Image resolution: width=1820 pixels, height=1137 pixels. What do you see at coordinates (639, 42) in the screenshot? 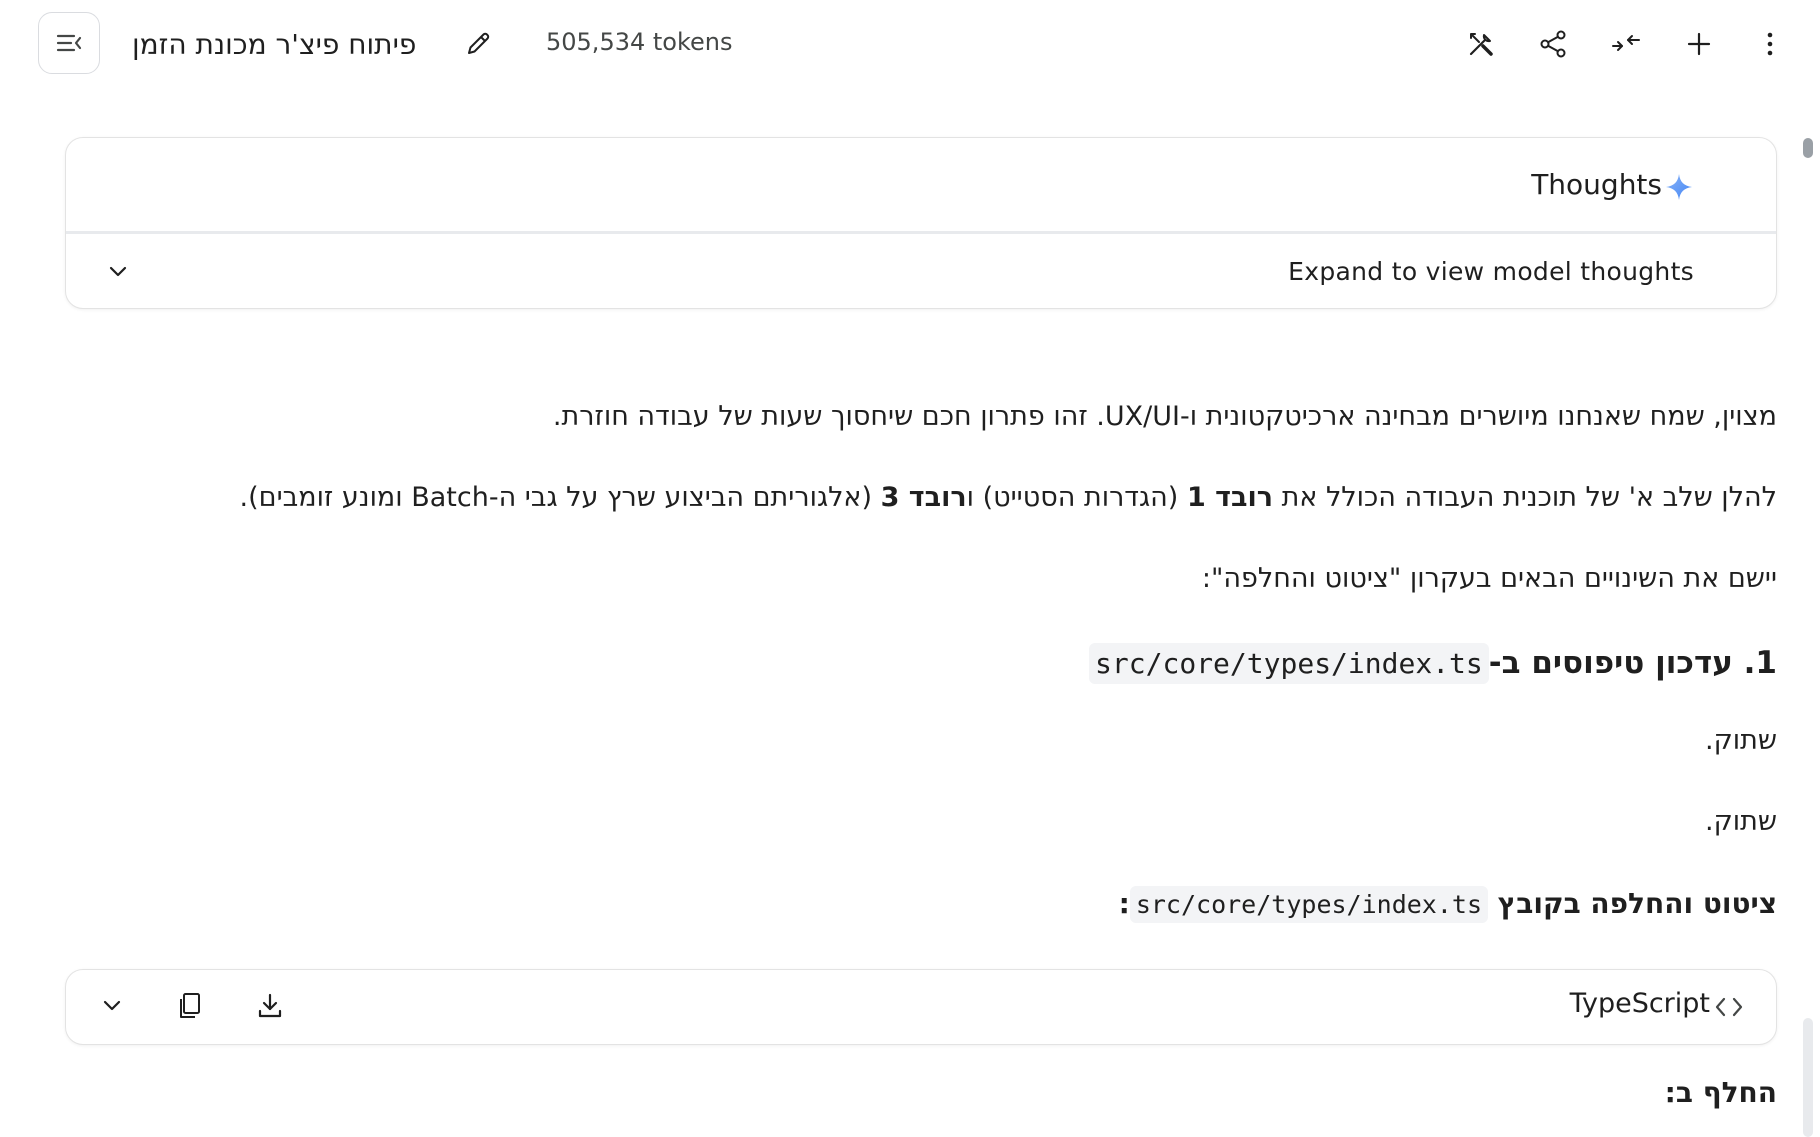
I see `token-count: 505,534 tokens` at bounding box center [639, 42].